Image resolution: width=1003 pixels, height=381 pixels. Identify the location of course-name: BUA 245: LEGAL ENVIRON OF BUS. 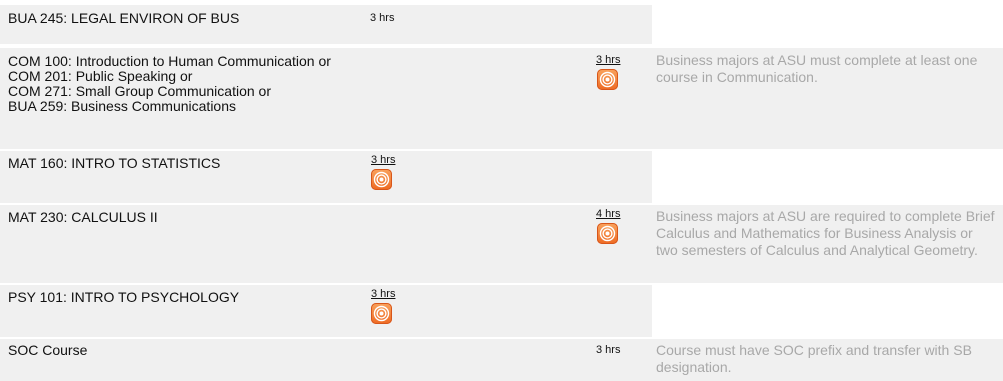
(124, 18).